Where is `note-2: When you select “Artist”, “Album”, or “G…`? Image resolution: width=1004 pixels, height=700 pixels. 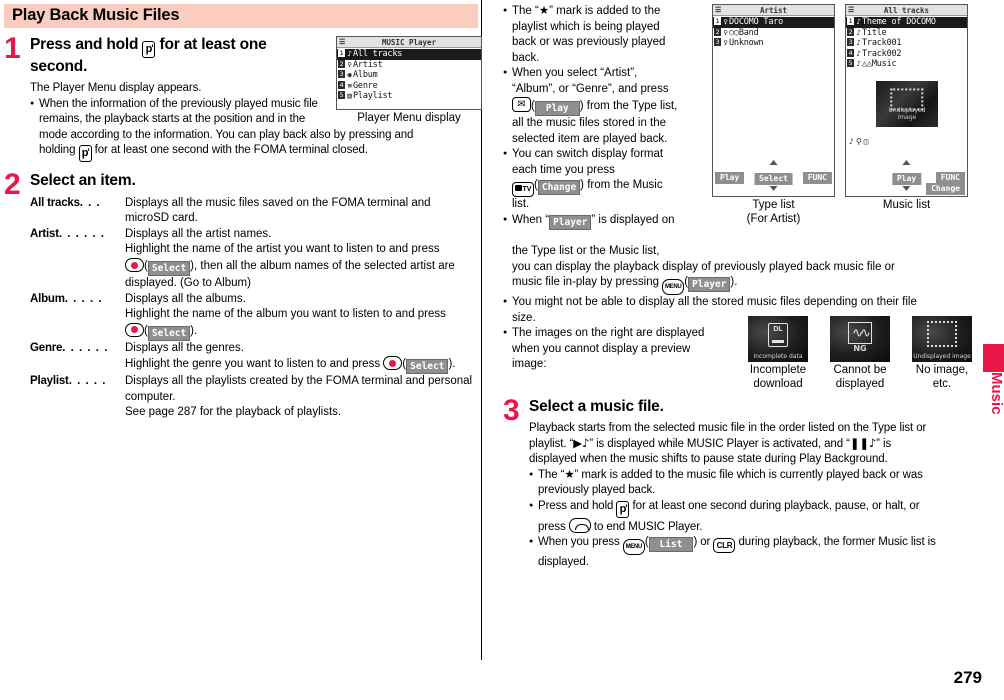 note-2: When you select “Artist”, “Album”, or “G… is located at coordinates (617, 106).